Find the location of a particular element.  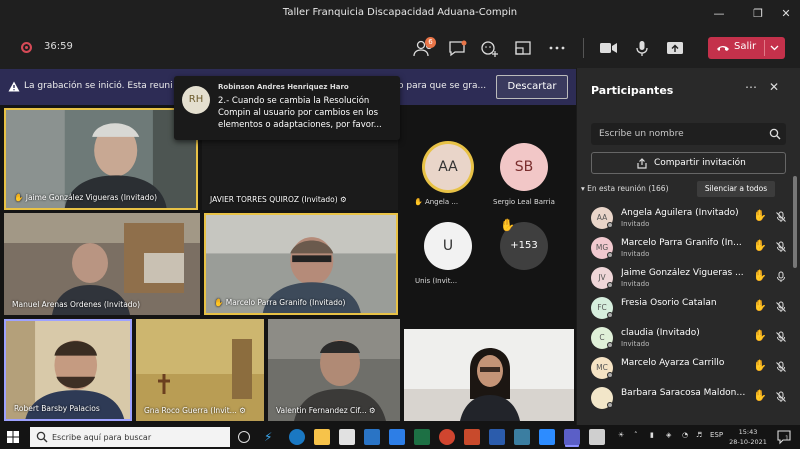

maximize-icon: ❐ is located at coordinates (758, 14).